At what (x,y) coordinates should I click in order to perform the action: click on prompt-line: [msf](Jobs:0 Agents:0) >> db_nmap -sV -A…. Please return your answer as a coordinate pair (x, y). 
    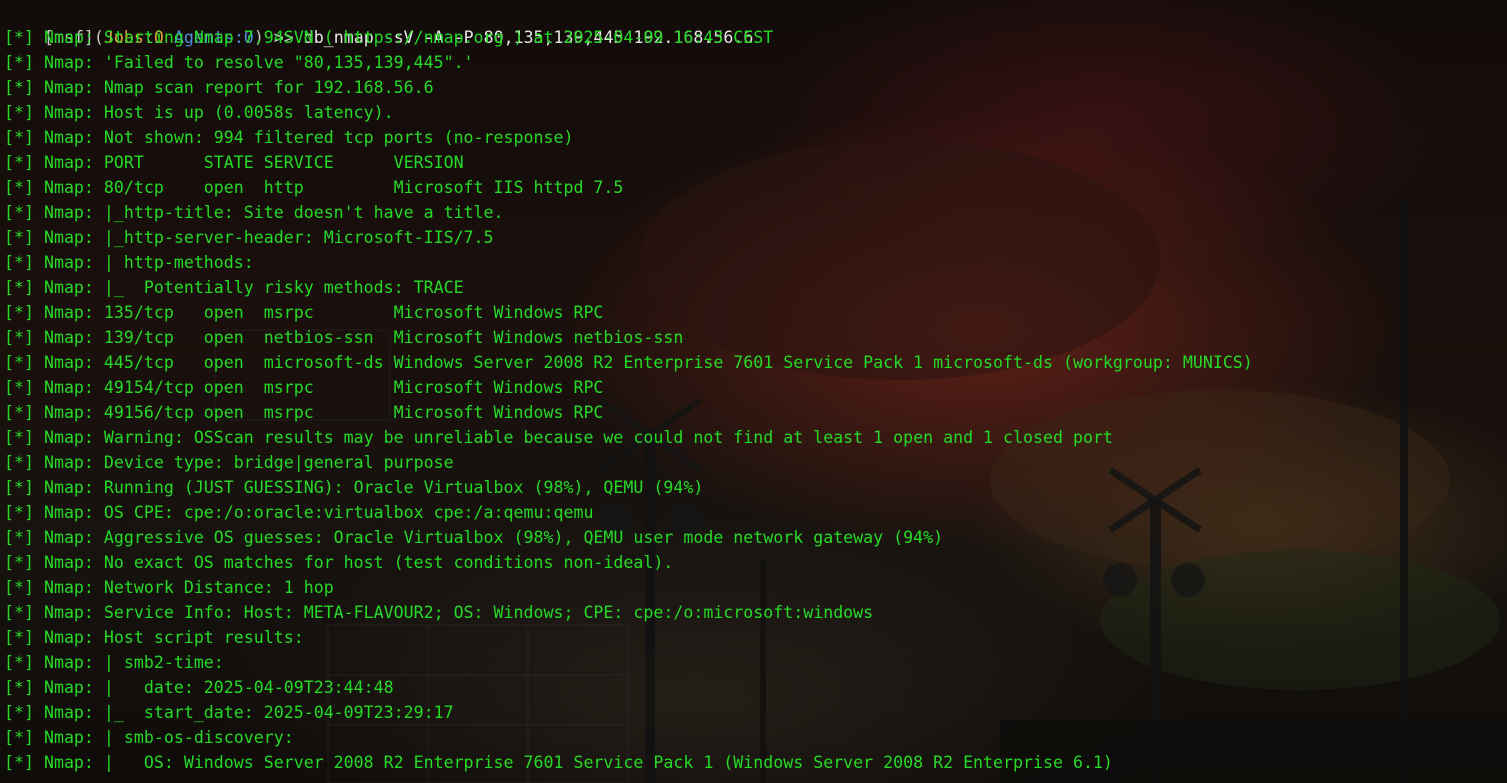
    Looking at the image, I should click on (378, 23).